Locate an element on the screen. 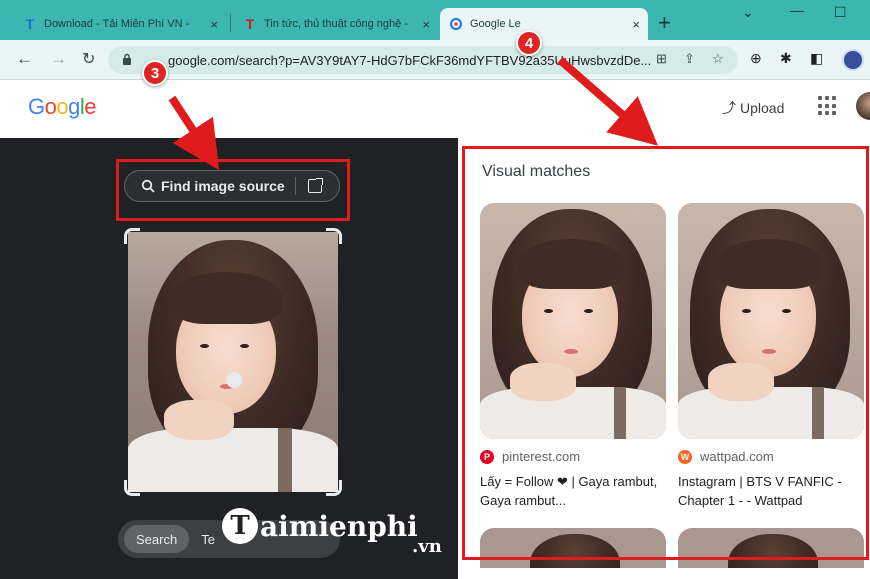 The width and height of the screenshot is (870, 579). tab-title: Google Le is located at coordinates (495, 24).